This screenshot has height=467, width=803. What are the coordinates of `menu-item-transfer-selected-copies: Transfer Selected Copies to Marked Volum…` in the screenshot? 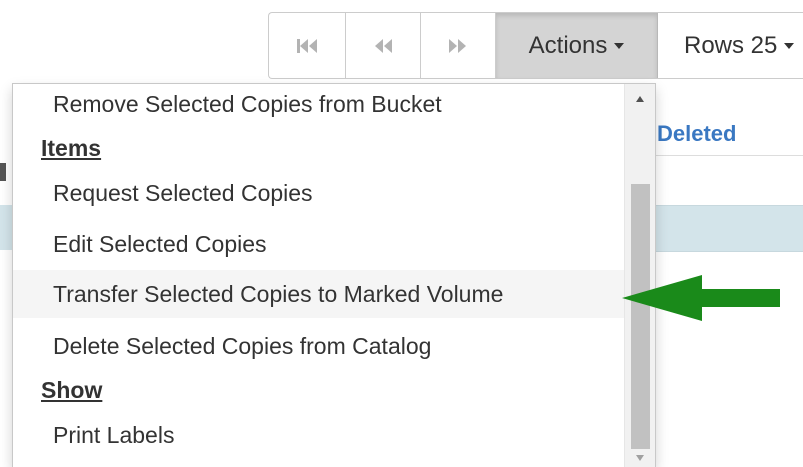 It's located at (318, 294).